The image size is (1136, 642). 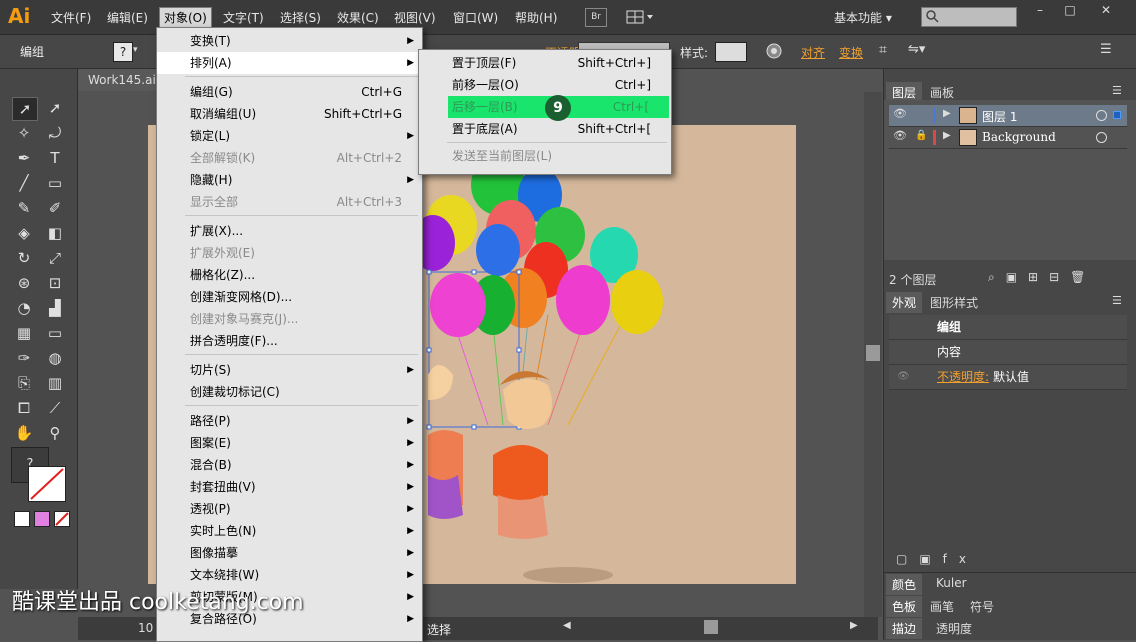 What do you see at coordinates (439, 629) in the screenshot?
I see `status-tool-label: 选择` at bounding box center [439, 629].